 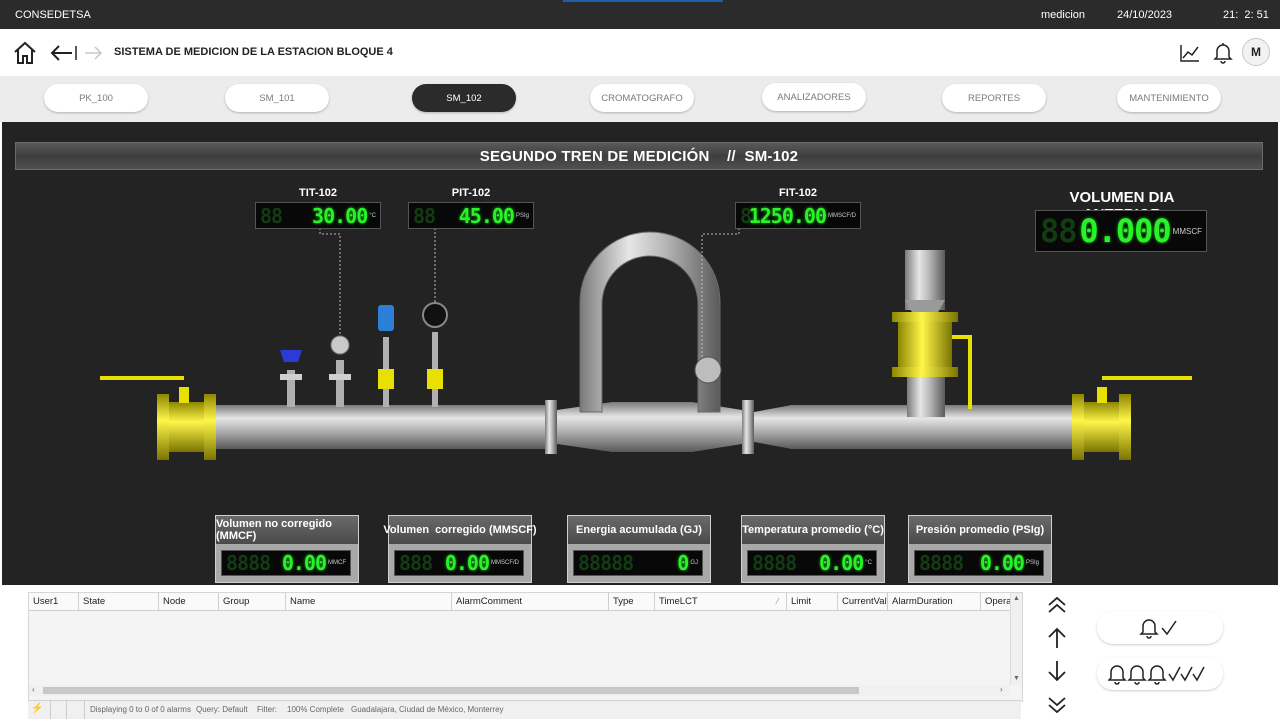 I want to click on volumen-dia-anterior-unit: MMSCF, so click(x=1187, y=231).